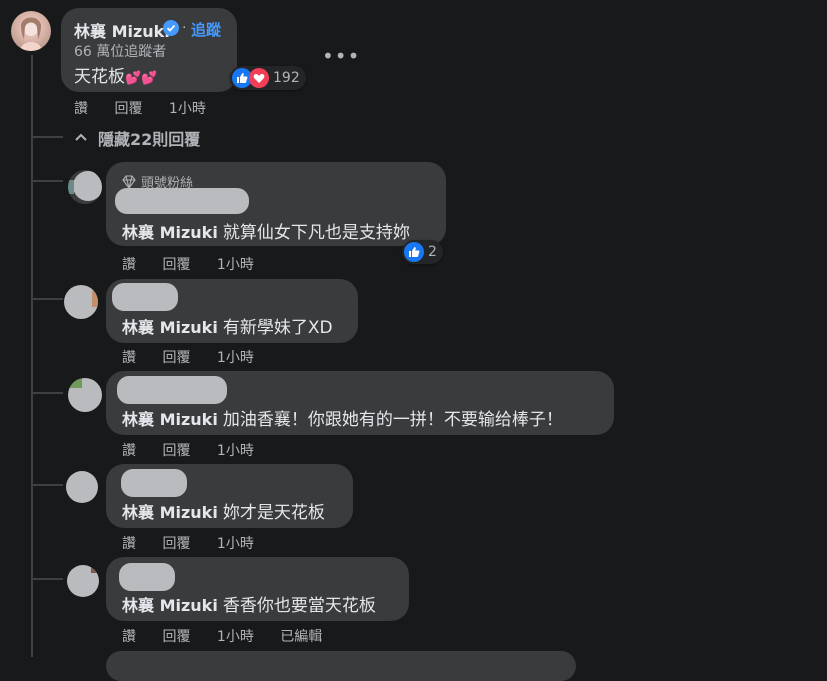 The width and height of the screenshot is (827, 681). Describe the element at coordinates (277, 328) in the screenshot. I see `reply-text: 有新學妹了XD` at that location.